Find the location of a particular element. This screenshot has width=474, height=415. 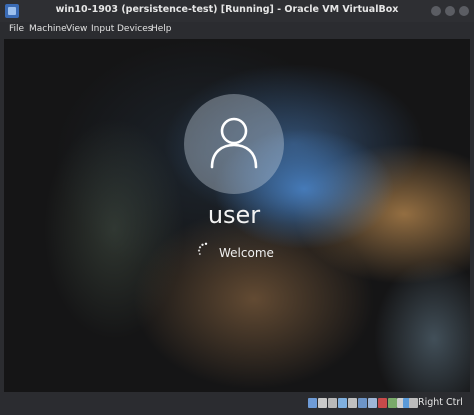

maximize-button is located at coordinates (450, 11).